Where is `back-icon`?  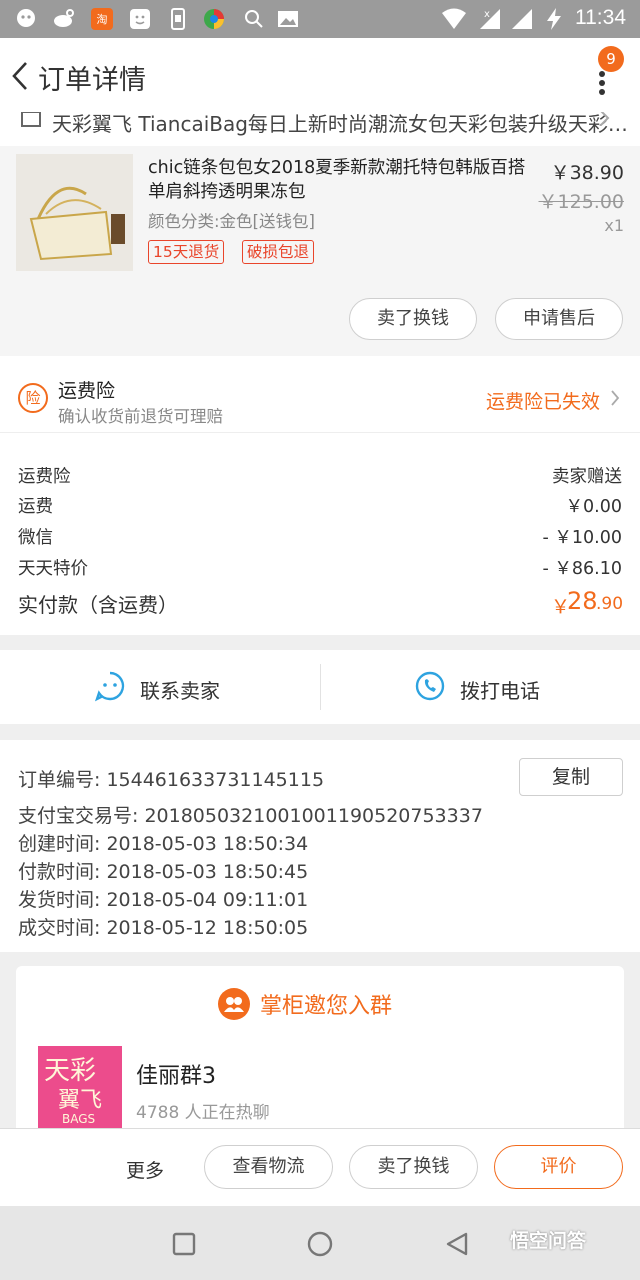
back-icon is located at coordinates (20, 76).